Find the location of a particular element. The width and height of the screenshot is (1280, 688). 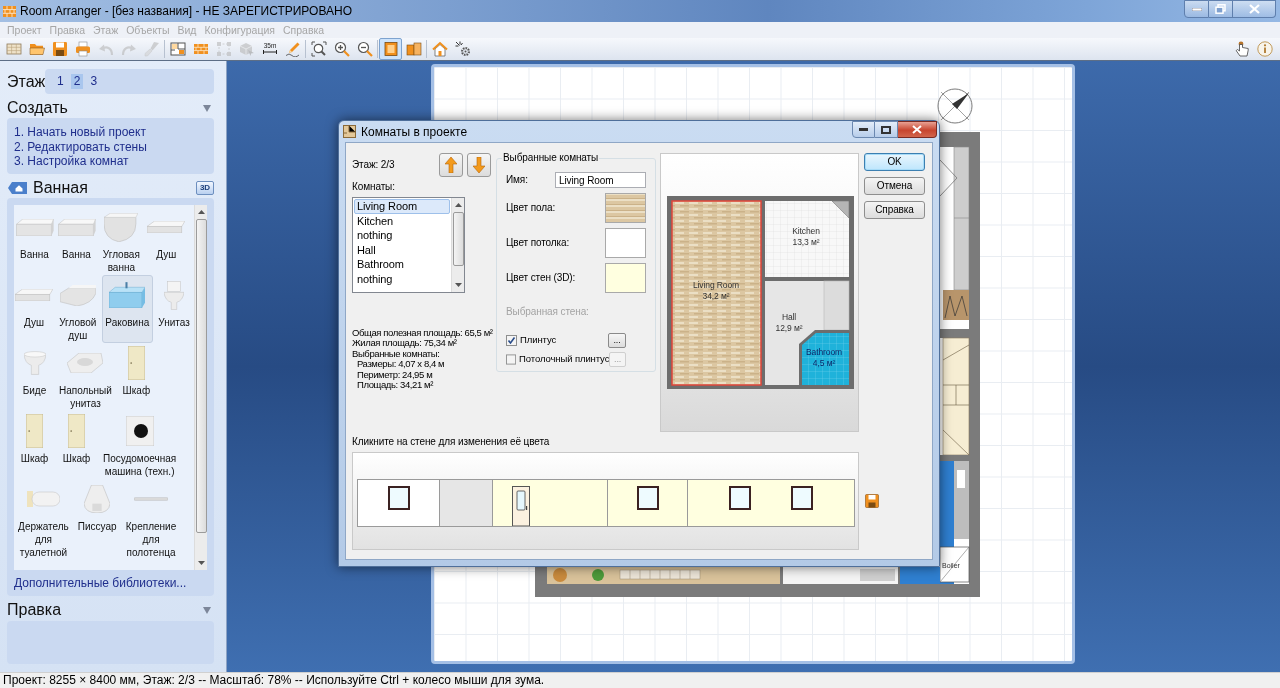

corner-shower-icon is located at coordinates (77, 295).